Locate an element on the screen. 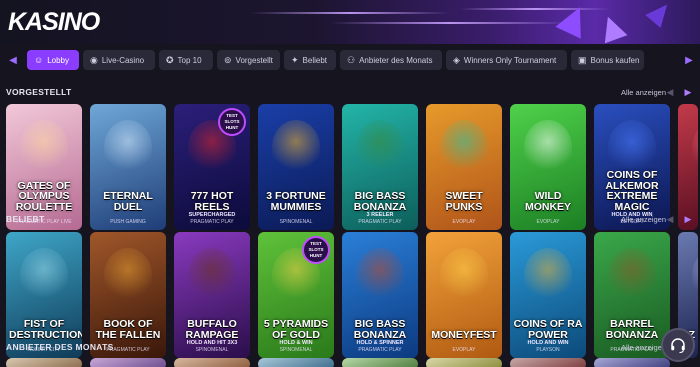 The height and width of the screenshot is (367, 700). tab-label: Beliebt is located at coordinates (315, 60).